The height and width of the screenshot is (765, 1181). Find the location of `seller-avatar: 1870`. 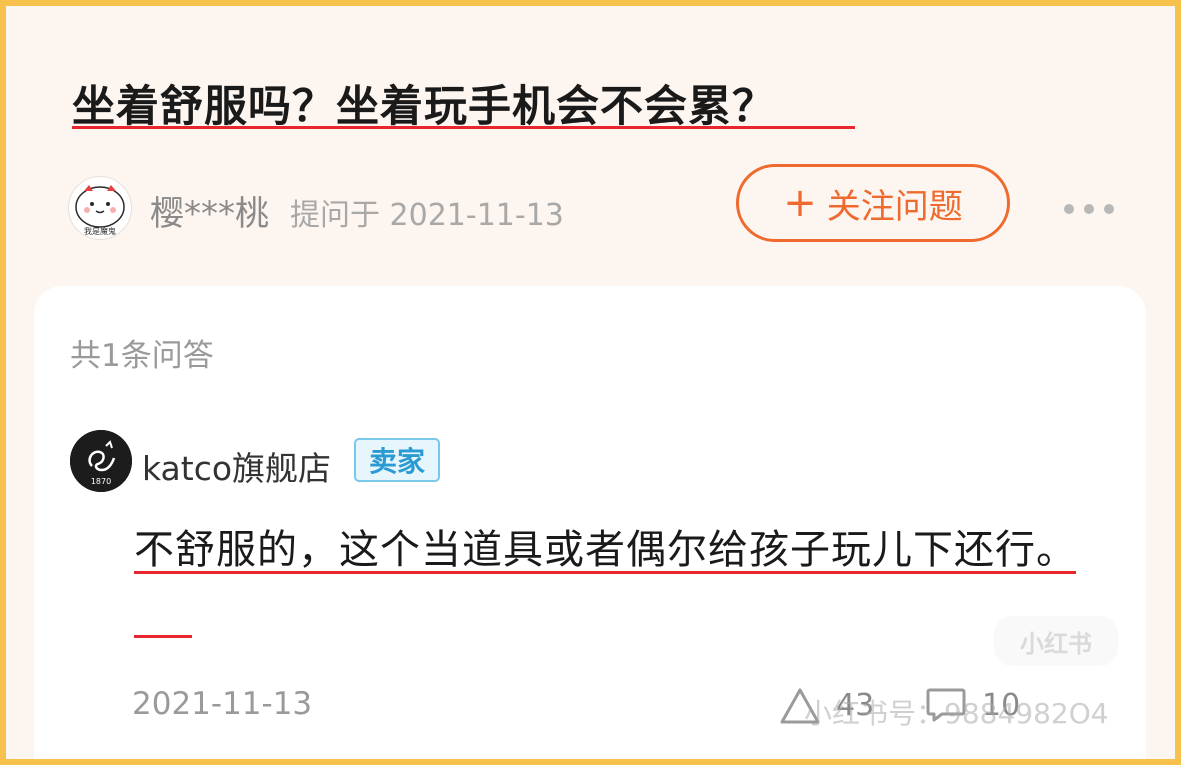

seller-avatar: 1870 is located at coordinates (101, 461).